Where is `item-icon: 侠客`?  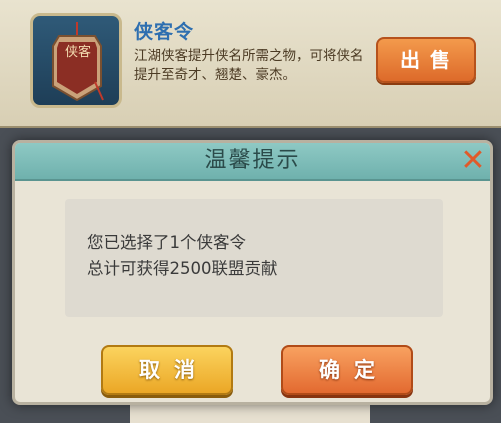
item-icon: 侠客 is located at coordinates (76, 60).